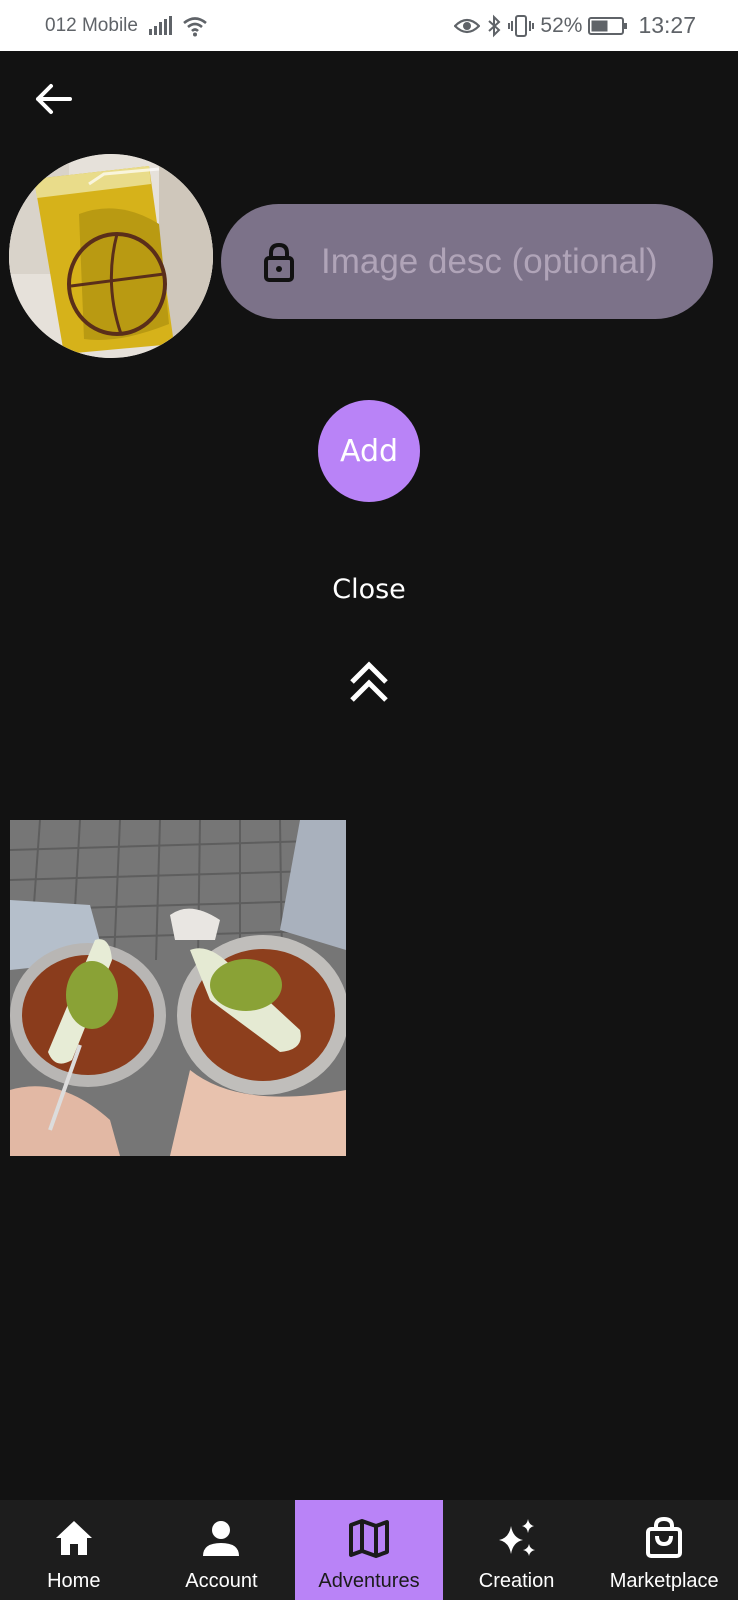  What do you see at coordinates (664, 1537) in the screenshot?
I see `shopping-bag-icon` at bounding box center [664, 1537].